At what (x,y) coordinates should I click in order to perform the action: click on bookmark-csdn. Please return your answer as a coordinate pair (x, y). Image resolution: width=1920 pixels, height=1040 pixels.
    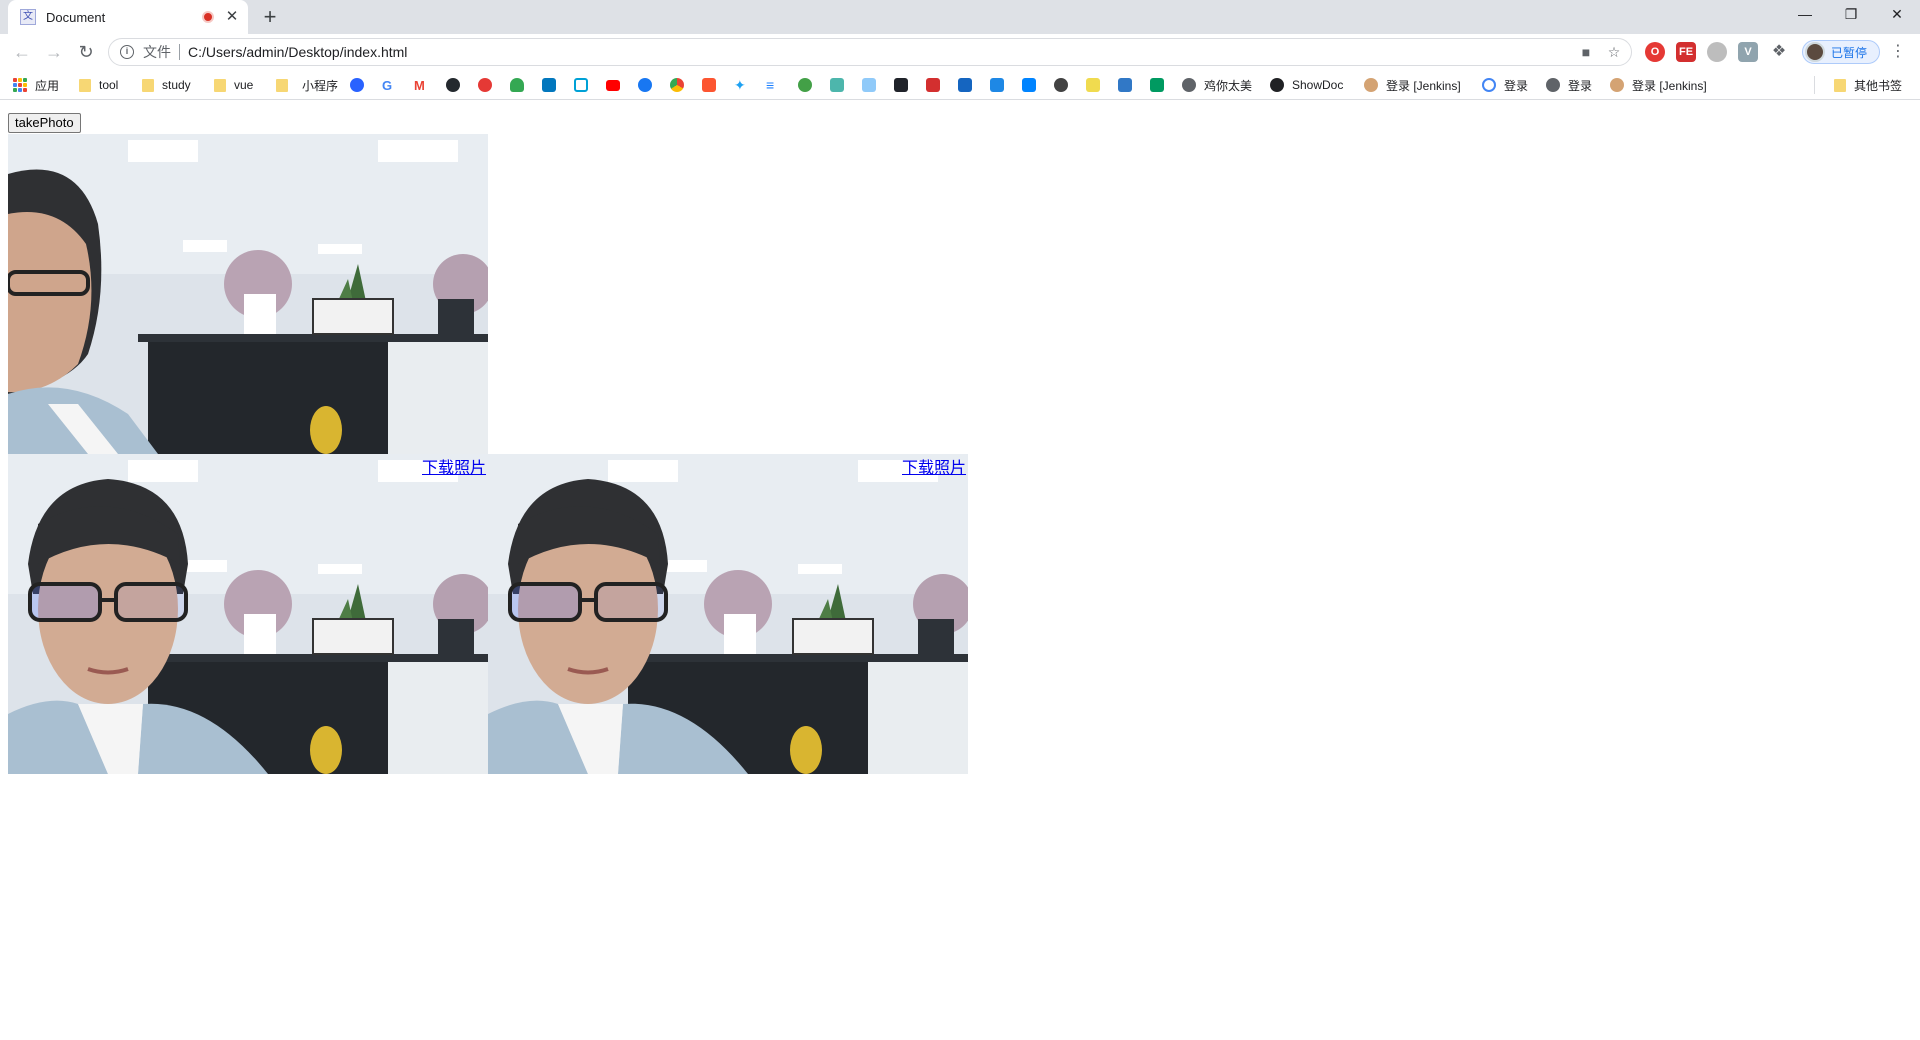
    Looking at the image, I should click on (709, 85).